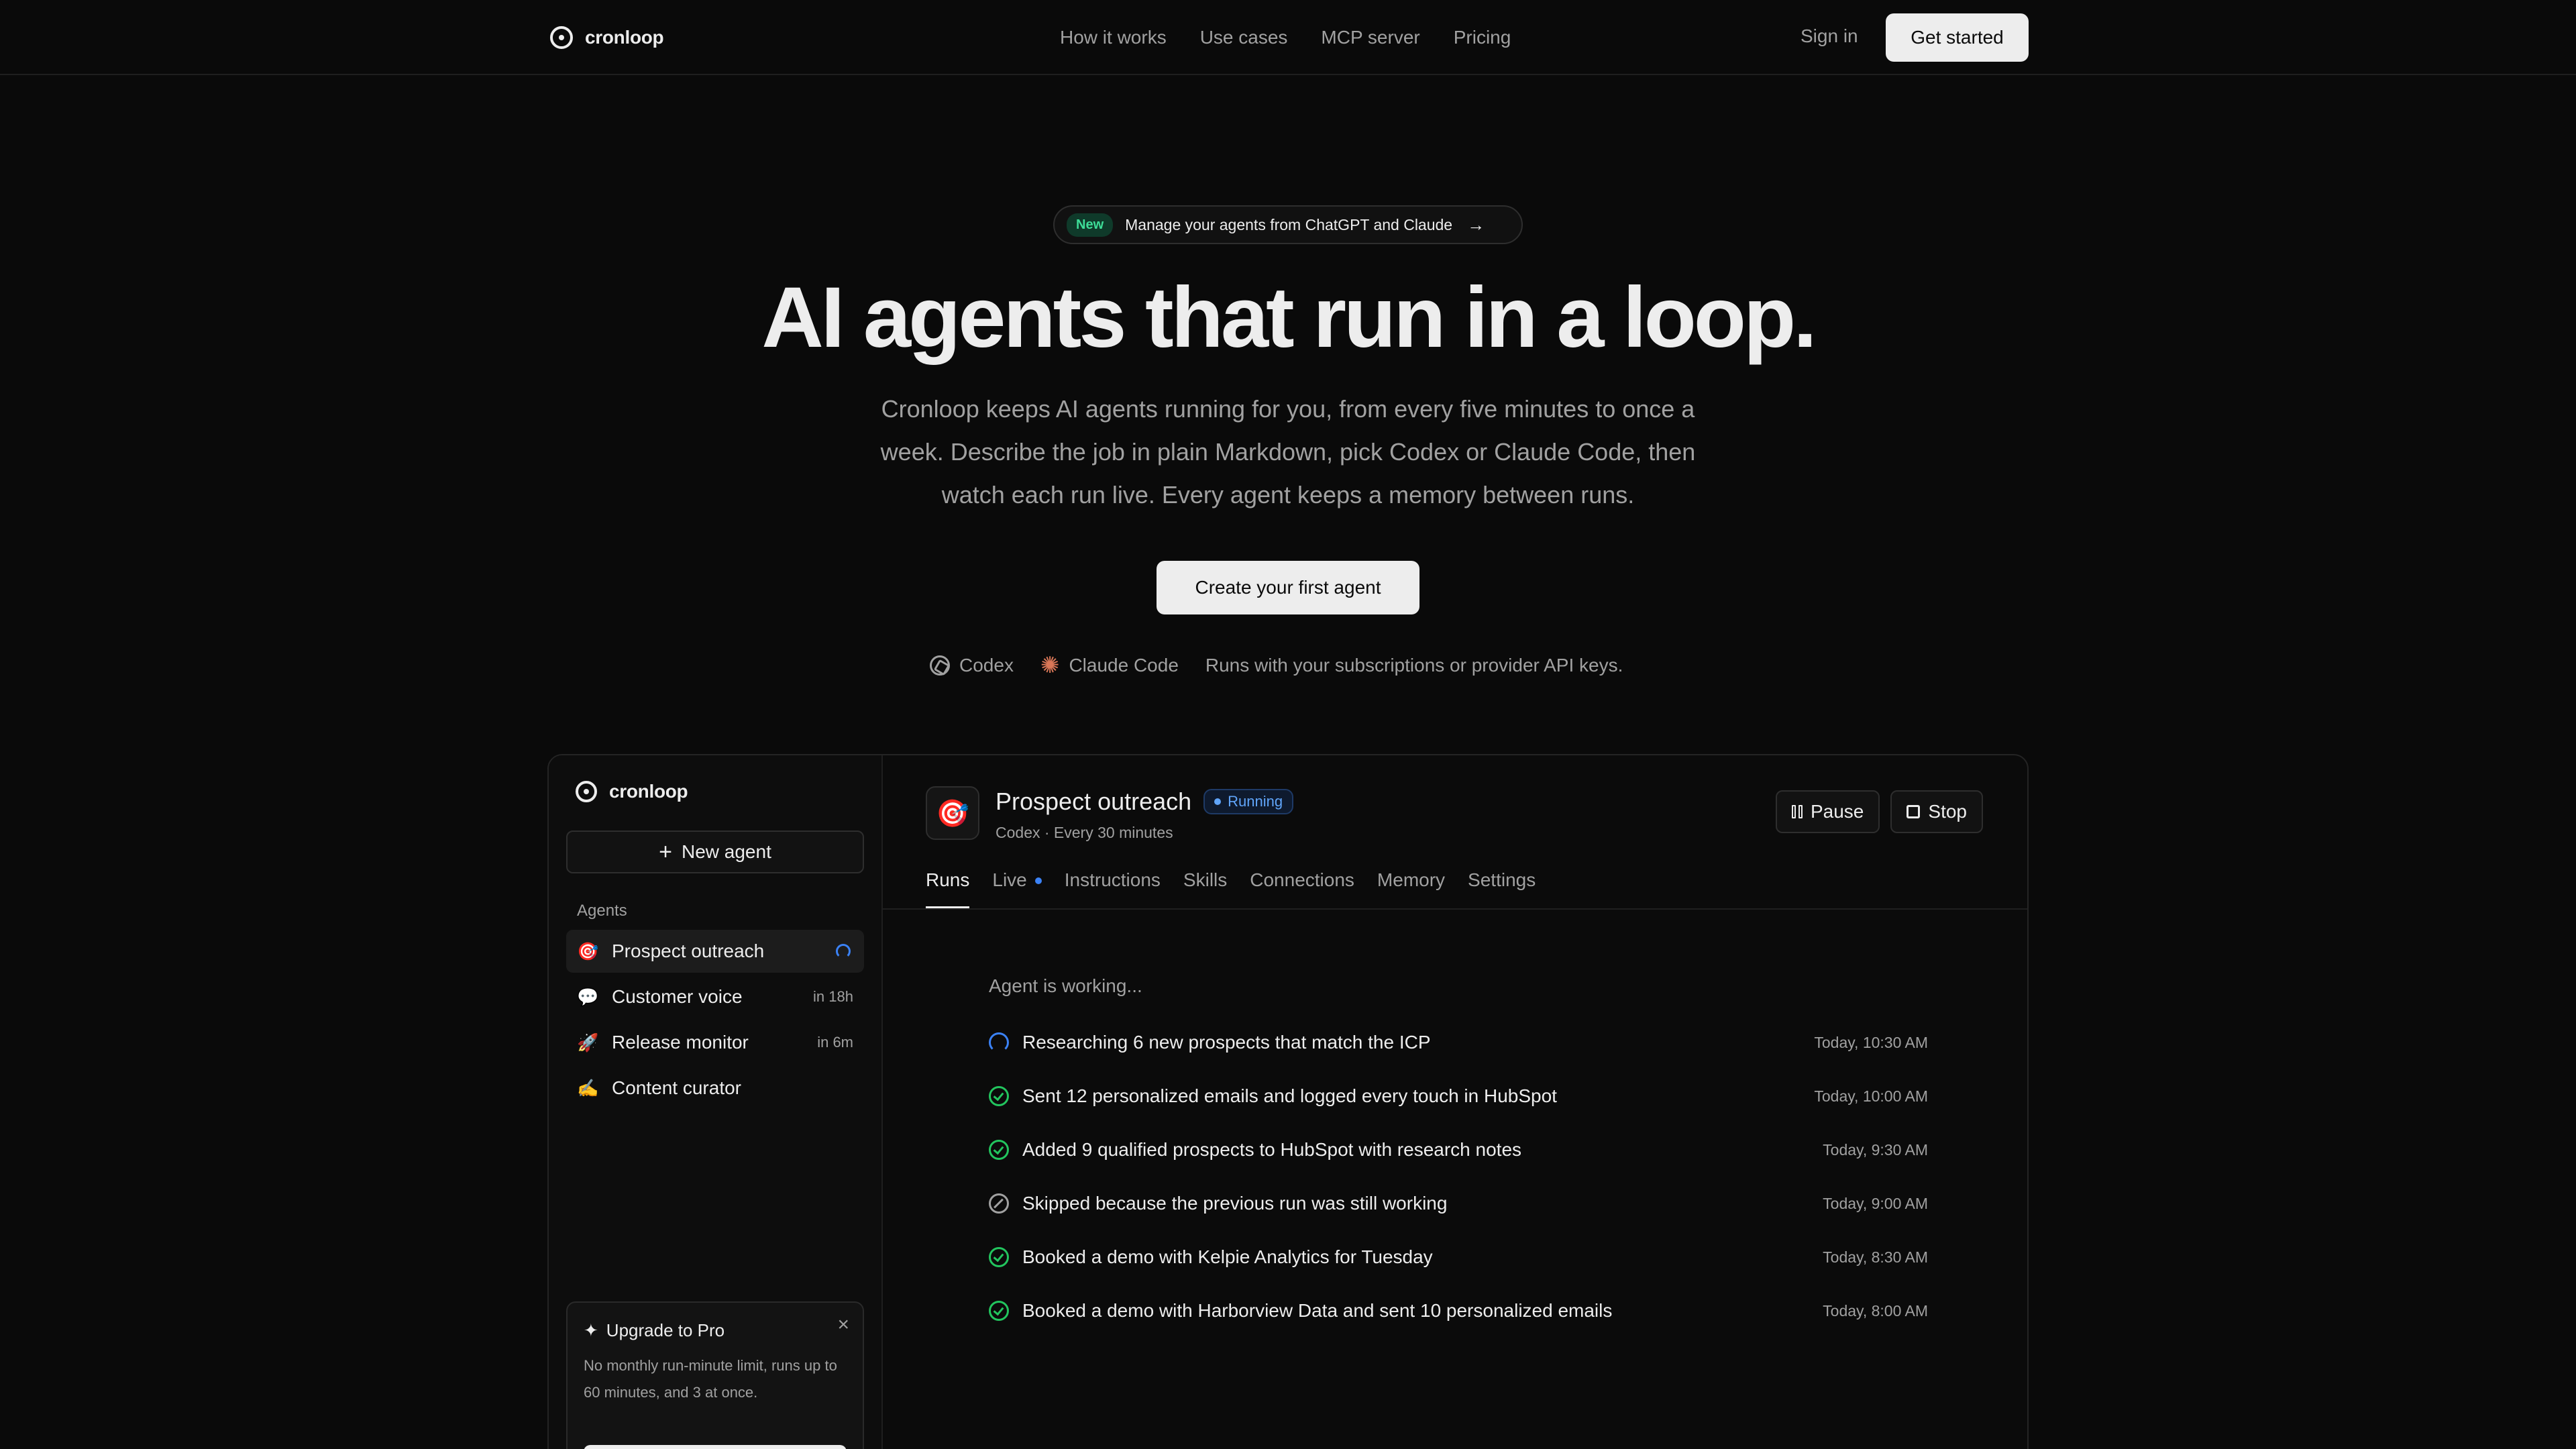 This screenshot has width=2576, height=1449. What do you see at coordinates (648, 791) in the screenshot?
I see `sidebar-brand-name: cronloop` at bounding box center [648, 791].